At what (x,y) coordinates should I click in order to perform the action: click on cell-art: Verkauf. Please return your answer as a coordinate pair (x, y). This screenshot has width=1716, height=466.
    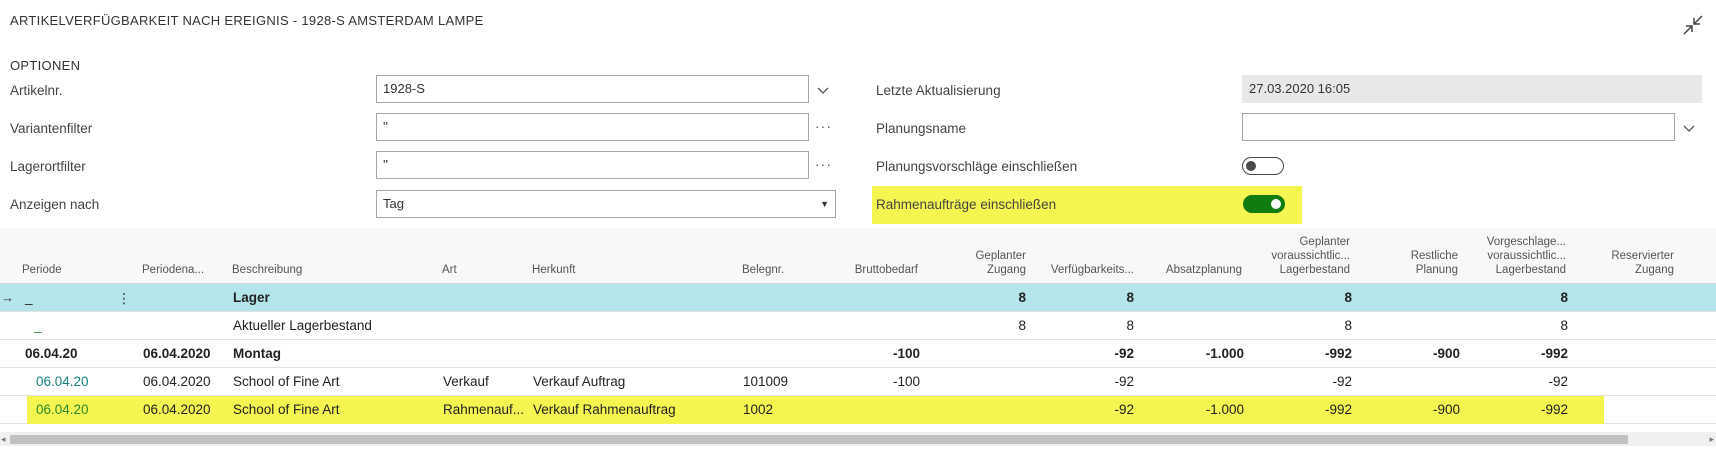
    Looking at the image, I should click on (466, 381).